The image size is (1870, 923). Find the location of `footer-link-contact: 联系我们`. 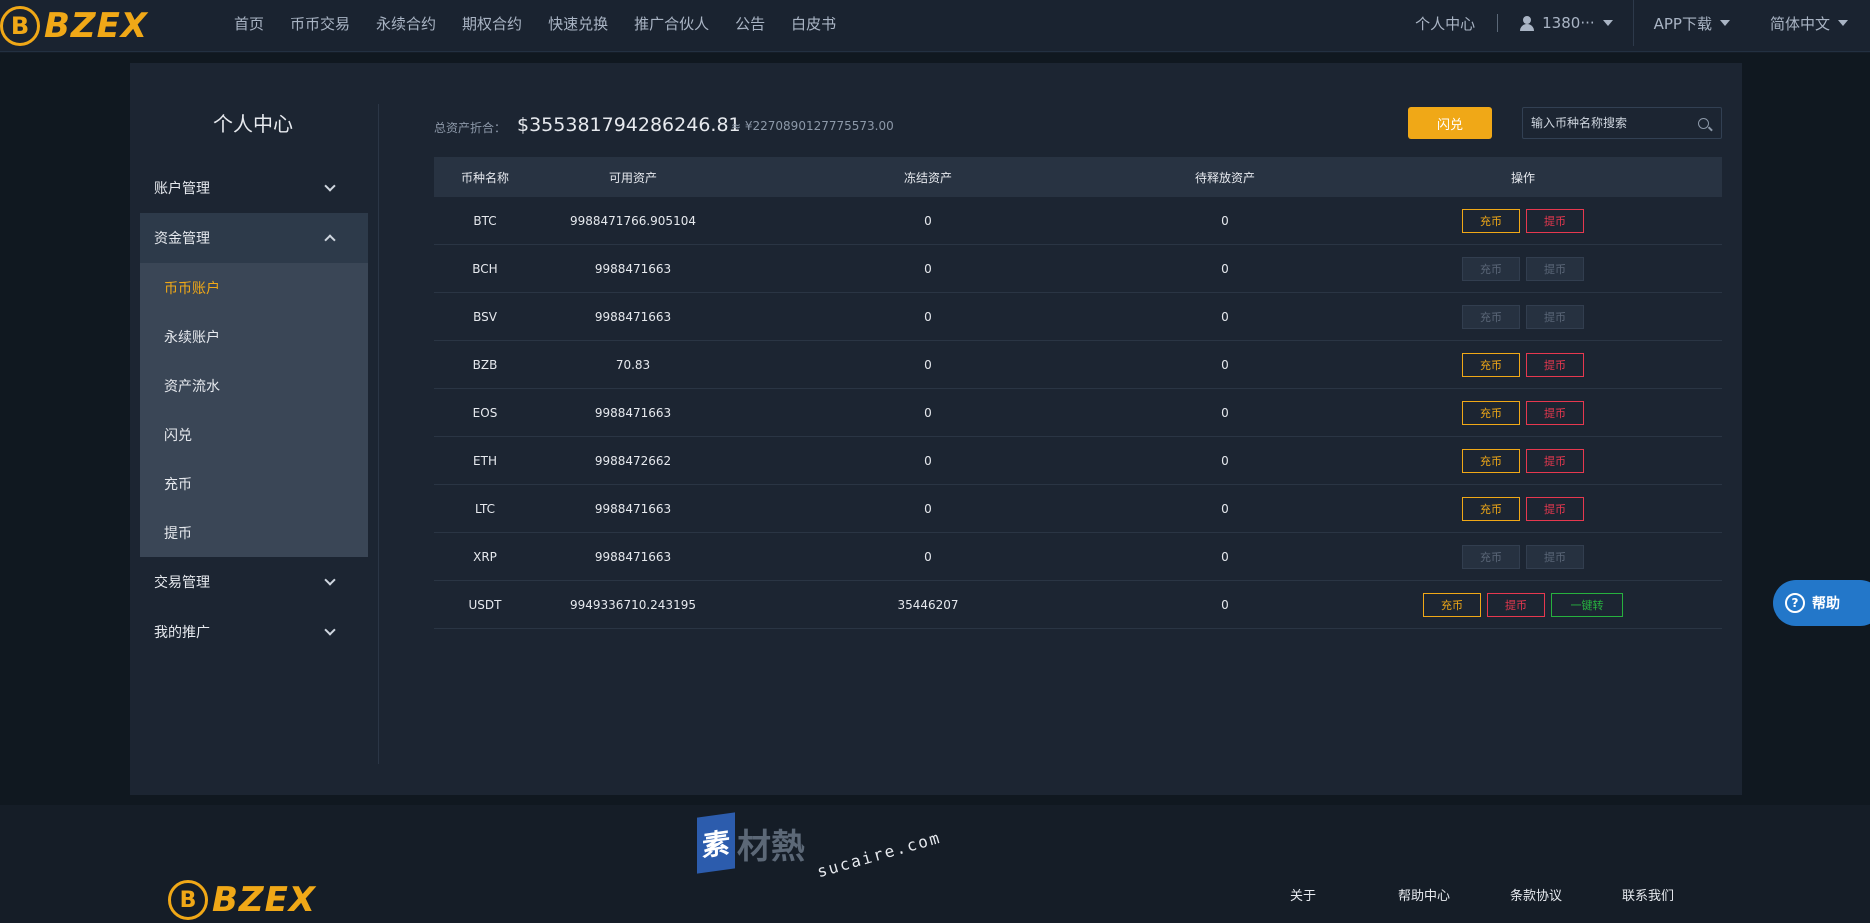

footer-link-contact: 联系我们 is located at coordinates (1648, 894).